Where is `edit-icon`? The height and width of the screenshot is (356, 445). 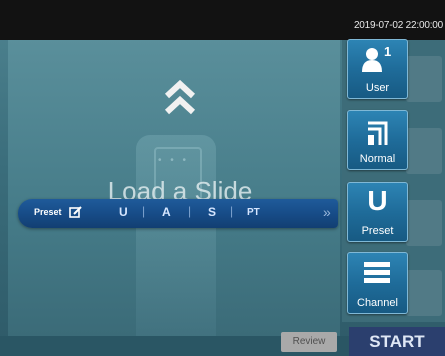 edit-icon is located at coordinates (76, 212).